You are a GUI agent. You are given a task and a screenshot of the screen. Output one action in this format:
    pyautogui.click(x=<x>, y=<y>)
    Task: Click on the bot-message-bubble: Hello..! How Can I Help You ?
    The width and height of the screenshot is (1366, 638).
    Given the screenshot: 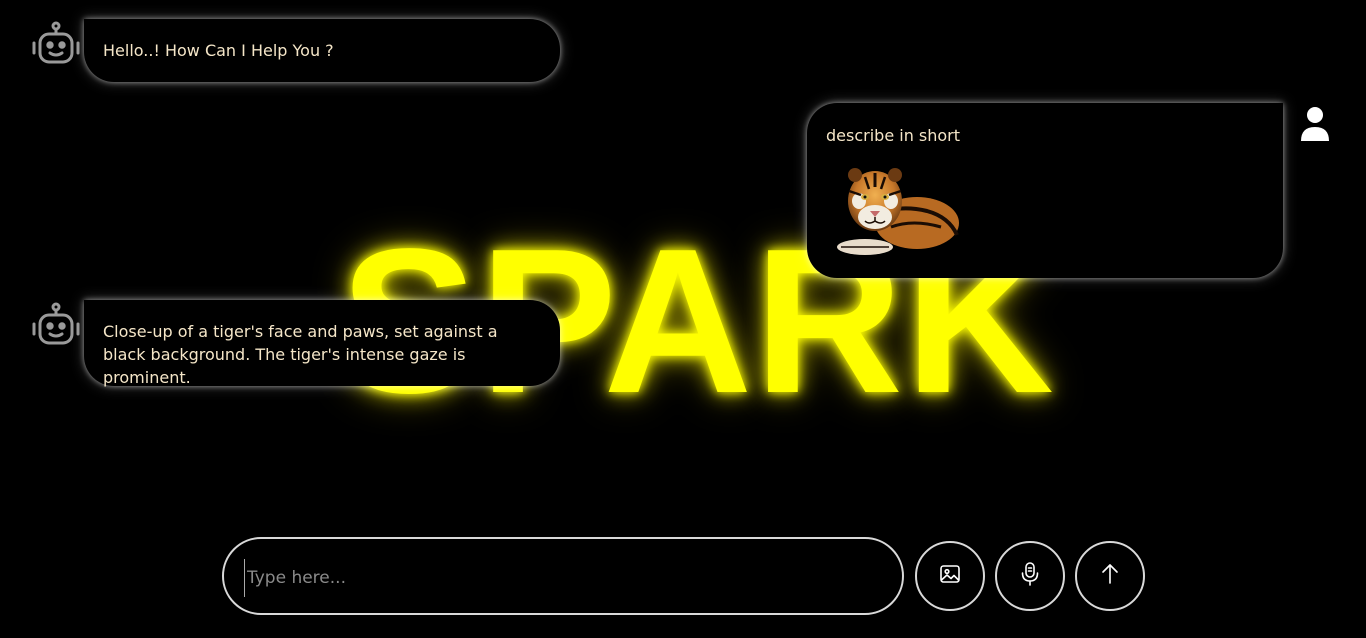 What is the action you would take?
    pyautogui.click(x=322, y=50)
    